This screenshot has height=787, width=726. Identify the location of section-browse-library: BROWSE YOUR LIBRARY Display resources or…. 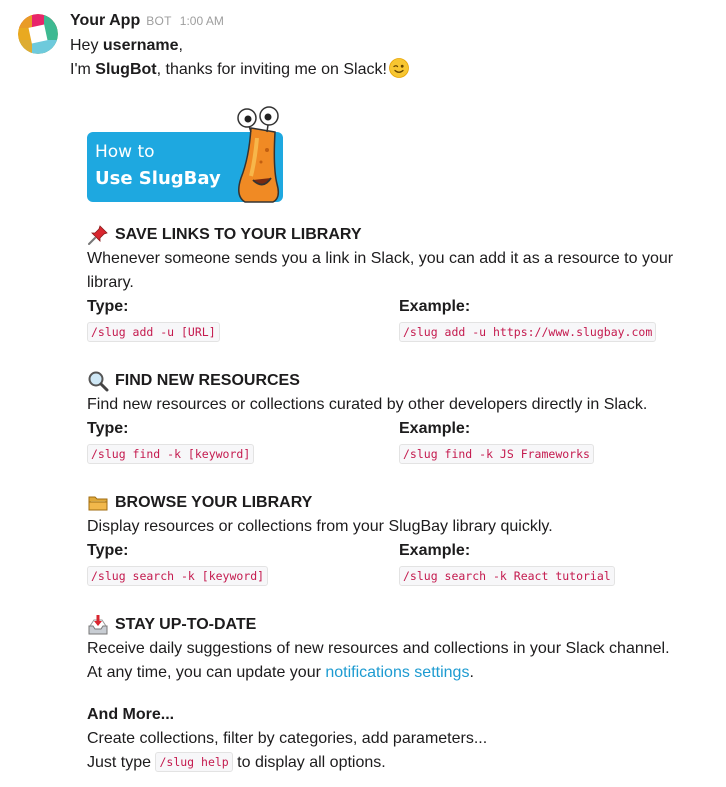
(387, 539).